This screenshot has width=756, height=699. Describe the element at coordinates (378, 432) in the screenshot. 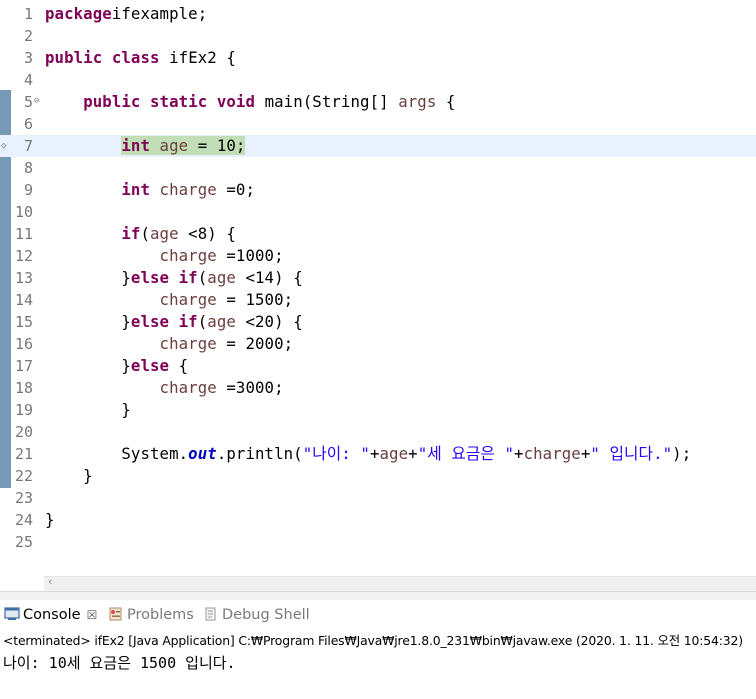

I see `code-line: 20` at that location.